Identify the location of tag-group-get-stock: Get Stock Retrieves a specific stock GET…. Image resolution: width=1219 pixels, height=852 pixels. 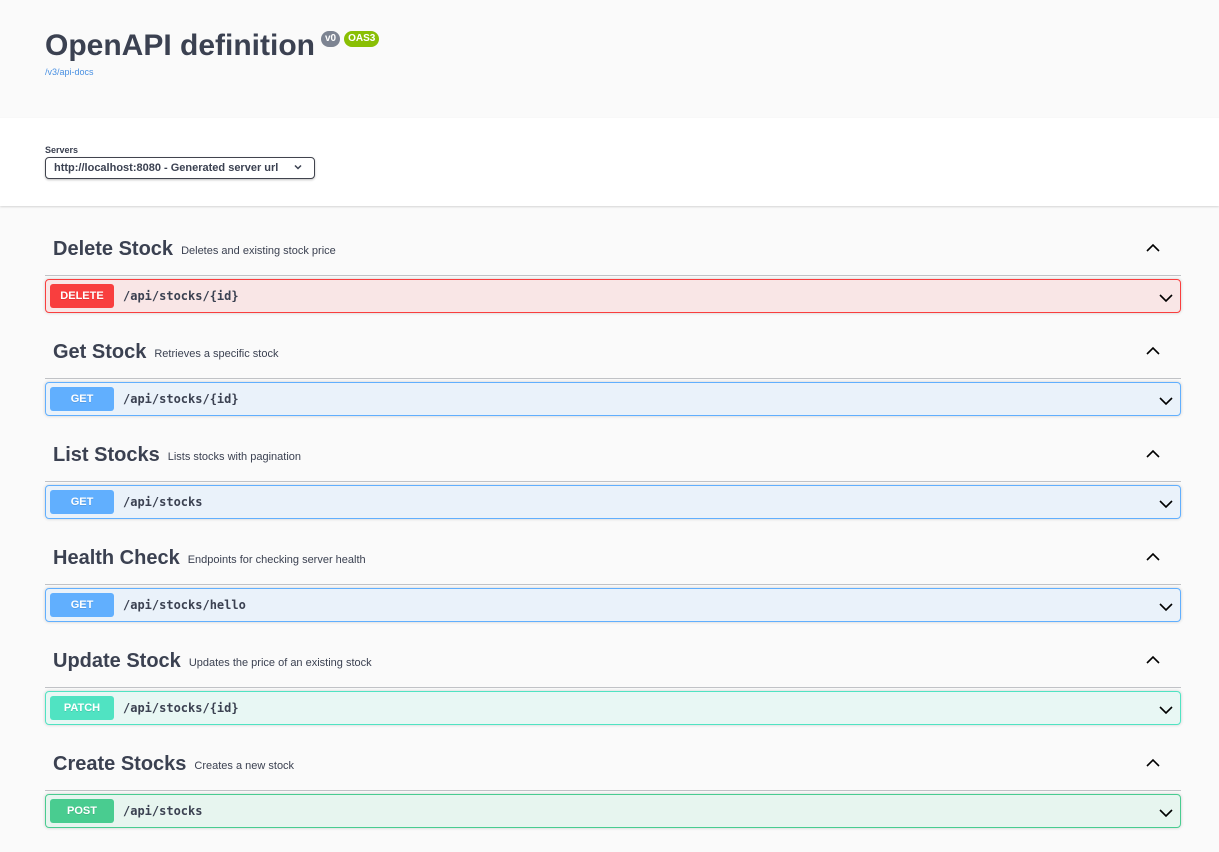
(613, 371).